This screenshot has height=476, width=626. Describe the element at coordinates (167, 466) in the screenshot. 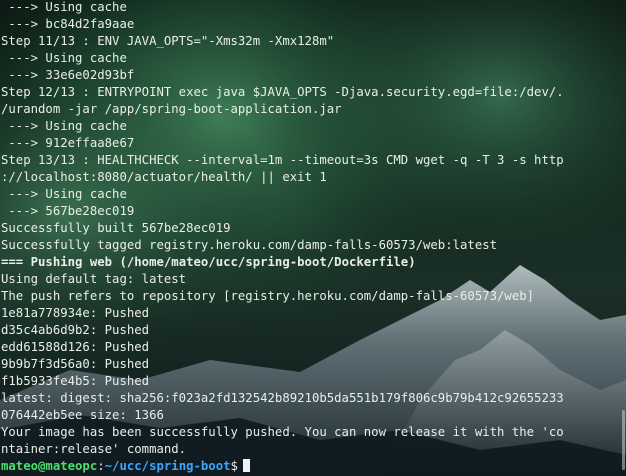

I see `prompt-path: ~/ucc/spring-boot` at that location.